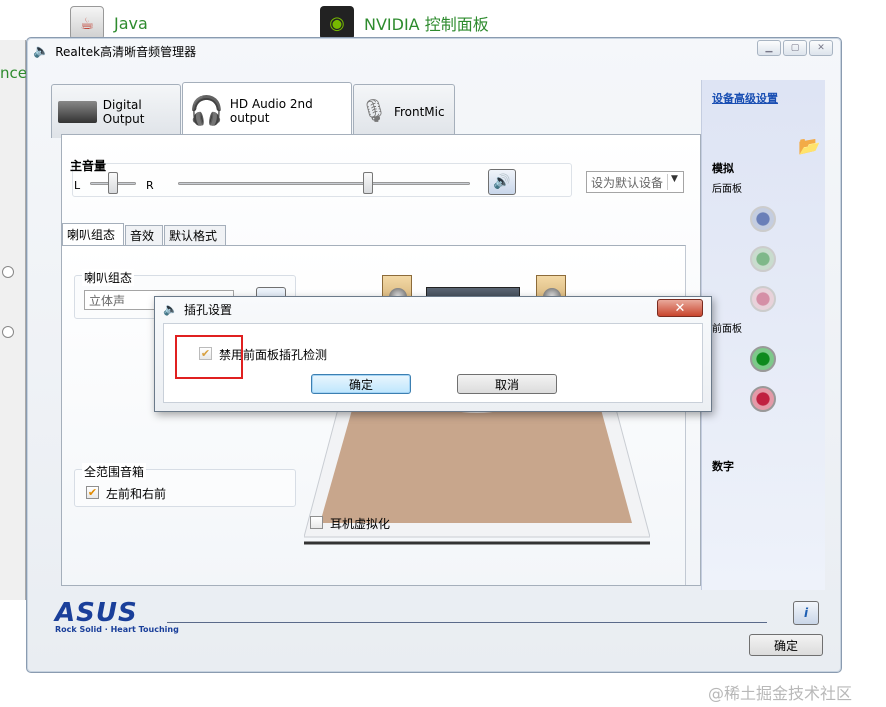 This screenshot has width=886, height=707. I want to click on desktop-icon-nvidia: ◉ NVIDIA 控制面板, so click(404, 23).